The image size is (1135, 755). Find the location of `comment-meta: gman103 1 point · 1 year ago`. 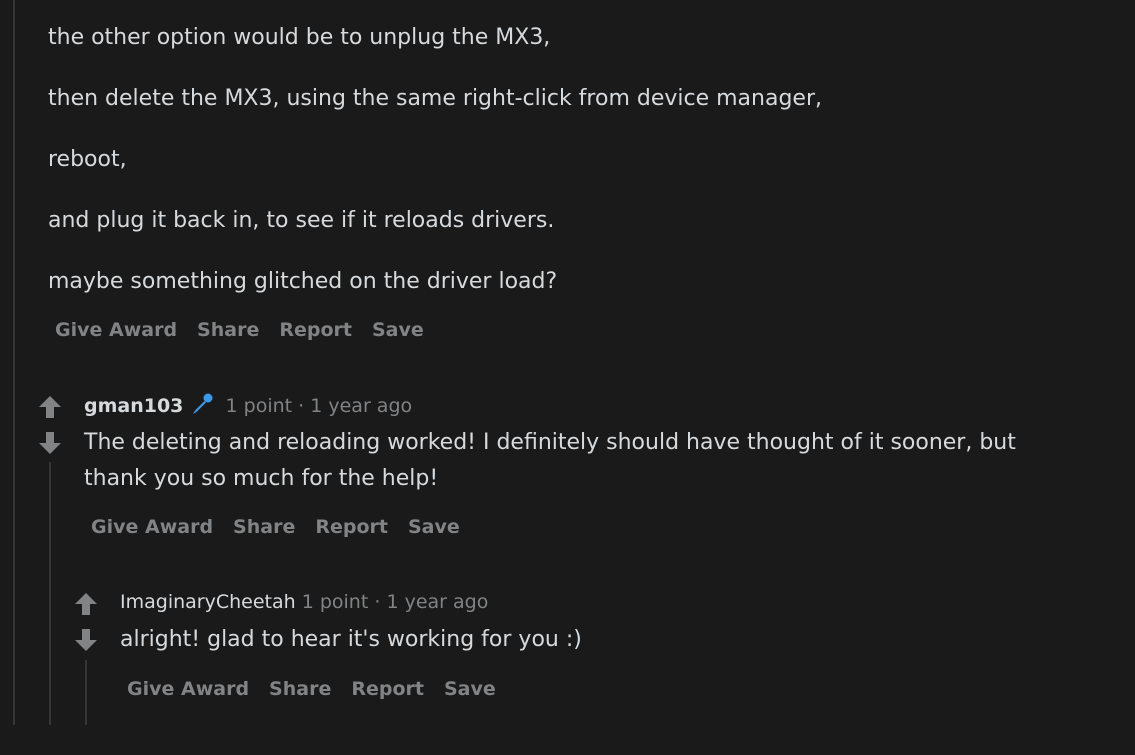

comment-meta: gman103 1 point · 1 year ago is located at coordinates (248, 405).